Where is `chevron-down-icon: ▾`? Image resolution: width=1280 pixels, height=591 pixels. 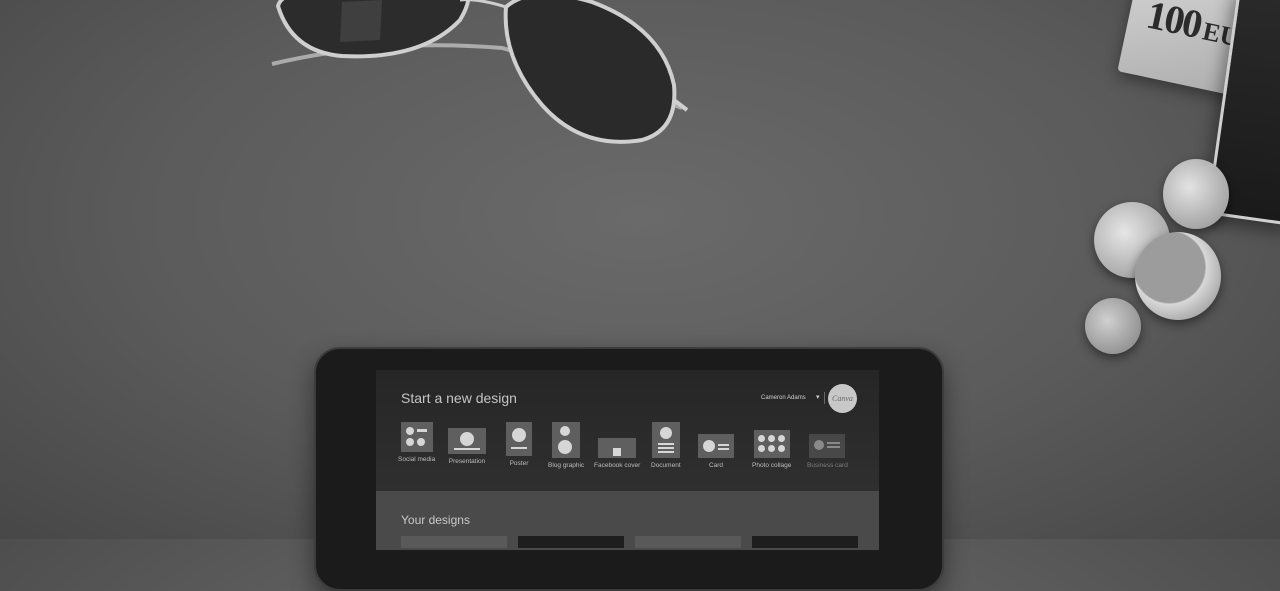
chevron-down-icon: ▾ is located at coordinates (818, 397).